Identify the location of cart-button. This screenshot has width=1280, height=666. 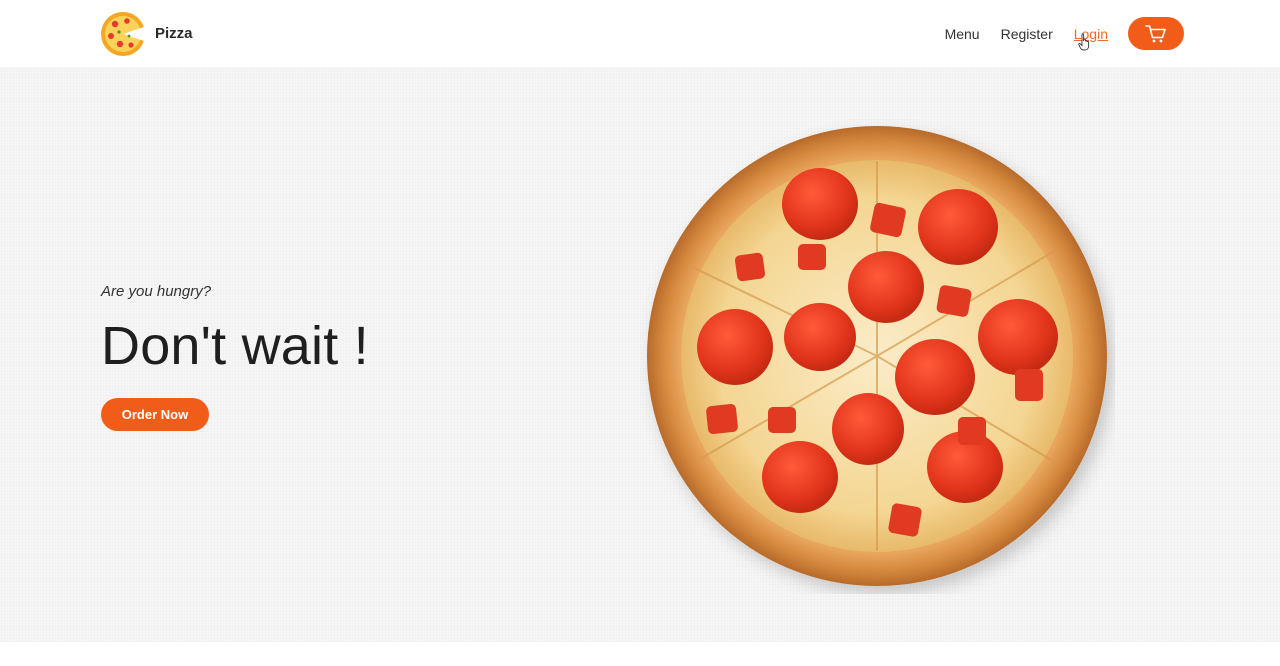
(1156, 33).